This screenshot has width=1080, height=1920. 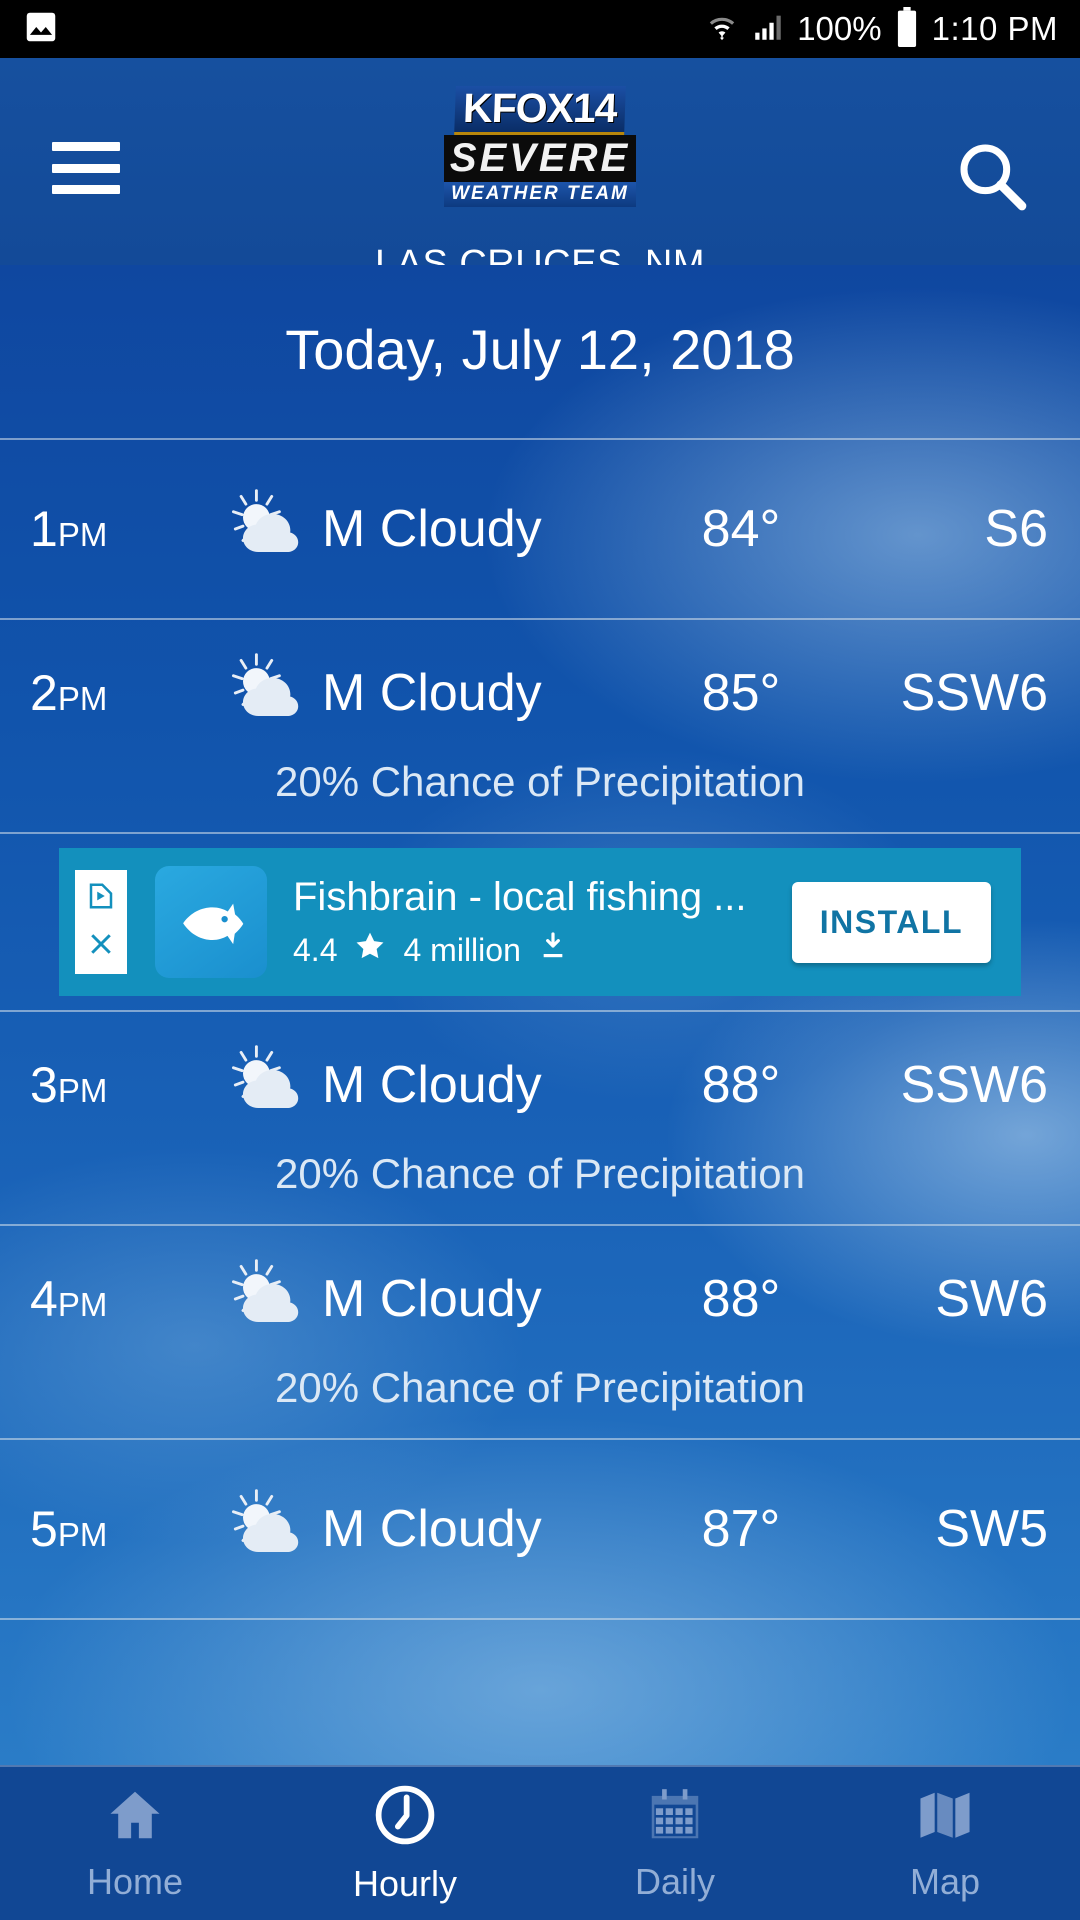 What do you see at coordinates (991, 1299) in the screenshot?
I see `hour-wind: SW6` at bounding box center [991, 1299].